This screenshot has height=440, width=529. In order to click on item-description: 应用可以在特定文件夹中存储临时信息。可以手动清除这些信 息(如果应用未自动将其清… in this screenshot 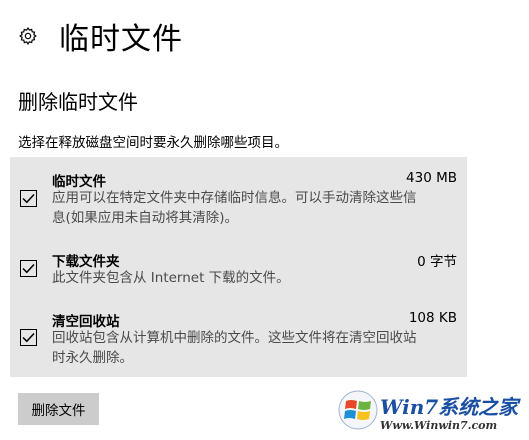, I will do `click(234, 208)`.